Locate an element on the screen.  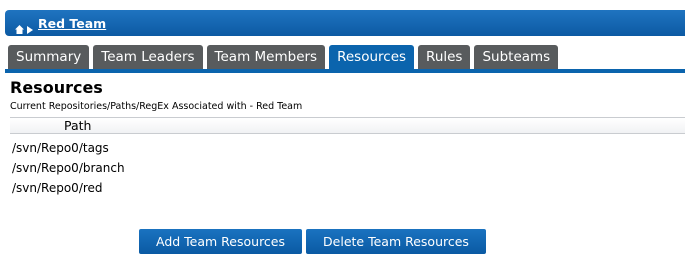
tab-rules: Rules is located at coordinates (444, 57).